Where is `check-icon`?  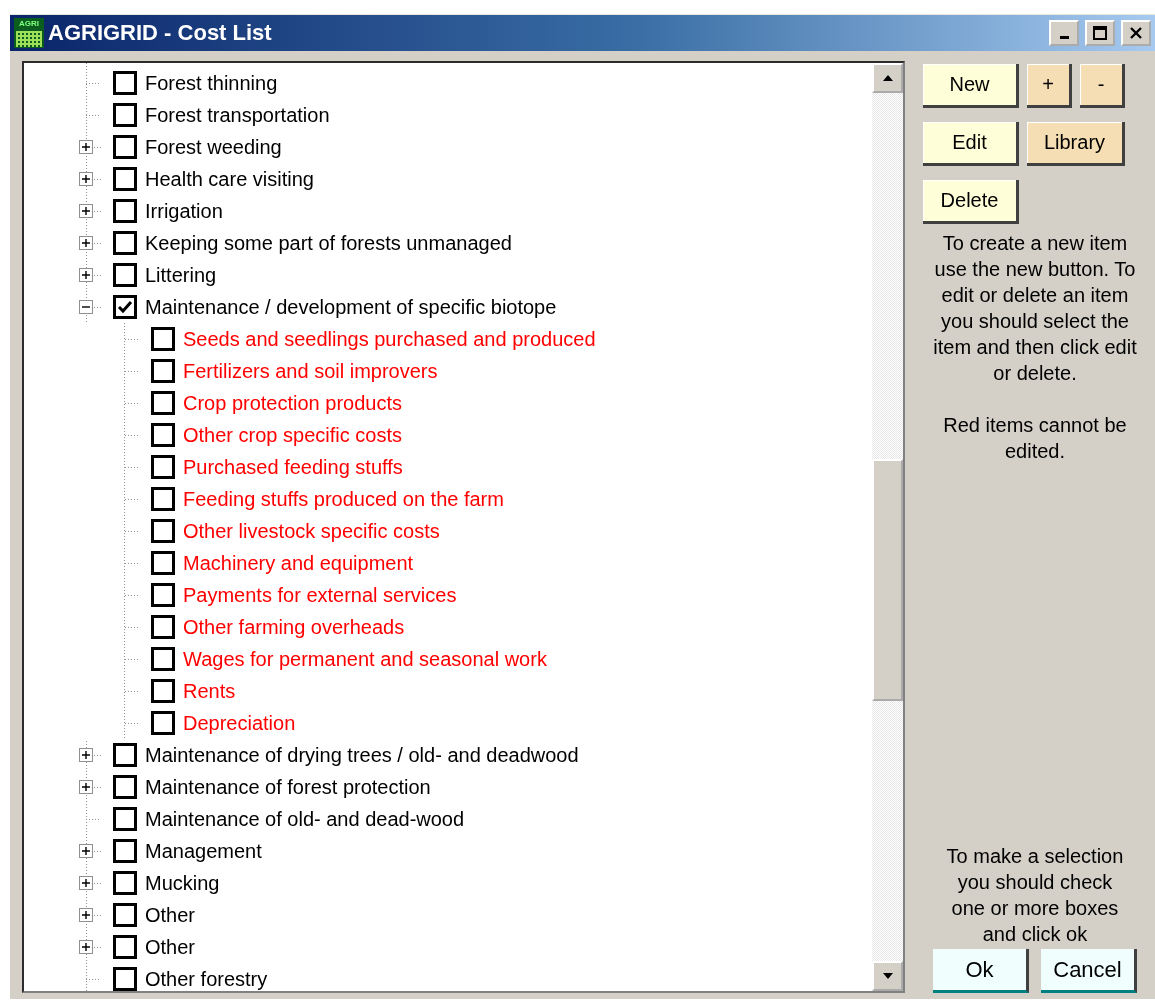 check-icon is located at coordinates (125, 307).